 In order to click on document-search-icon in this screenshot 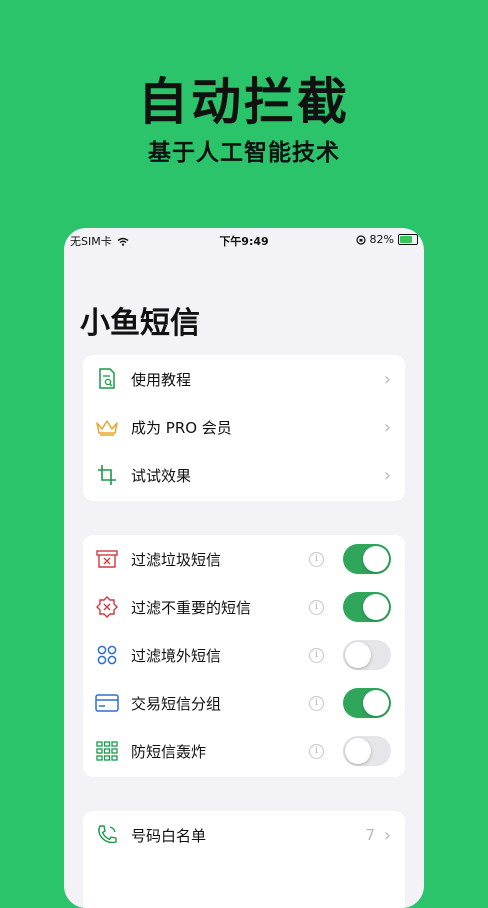, I will do `click(107, 379)`.